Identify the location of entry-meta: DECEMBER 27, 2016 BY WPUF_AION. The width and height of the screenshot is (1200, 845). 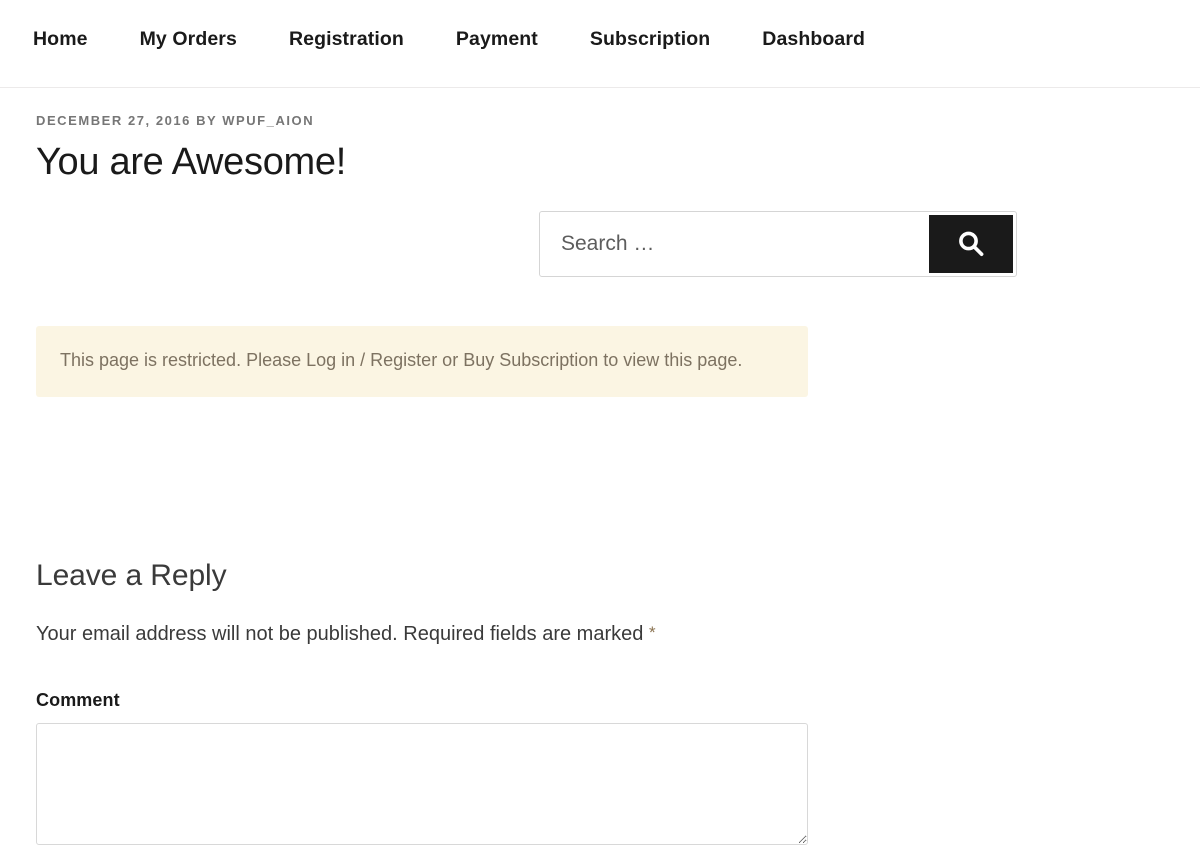
(175, 120).